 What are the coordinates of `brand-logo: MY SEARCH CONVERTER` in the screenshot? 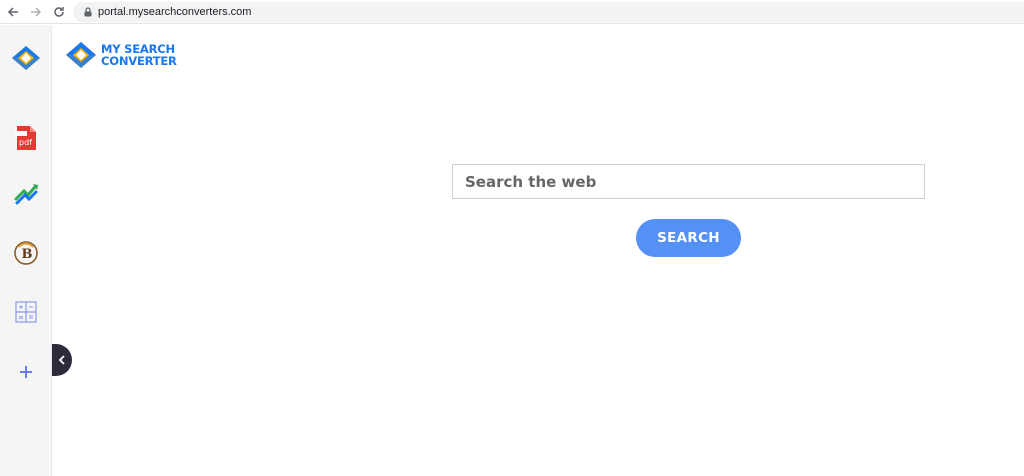 It's located at (120, 55).